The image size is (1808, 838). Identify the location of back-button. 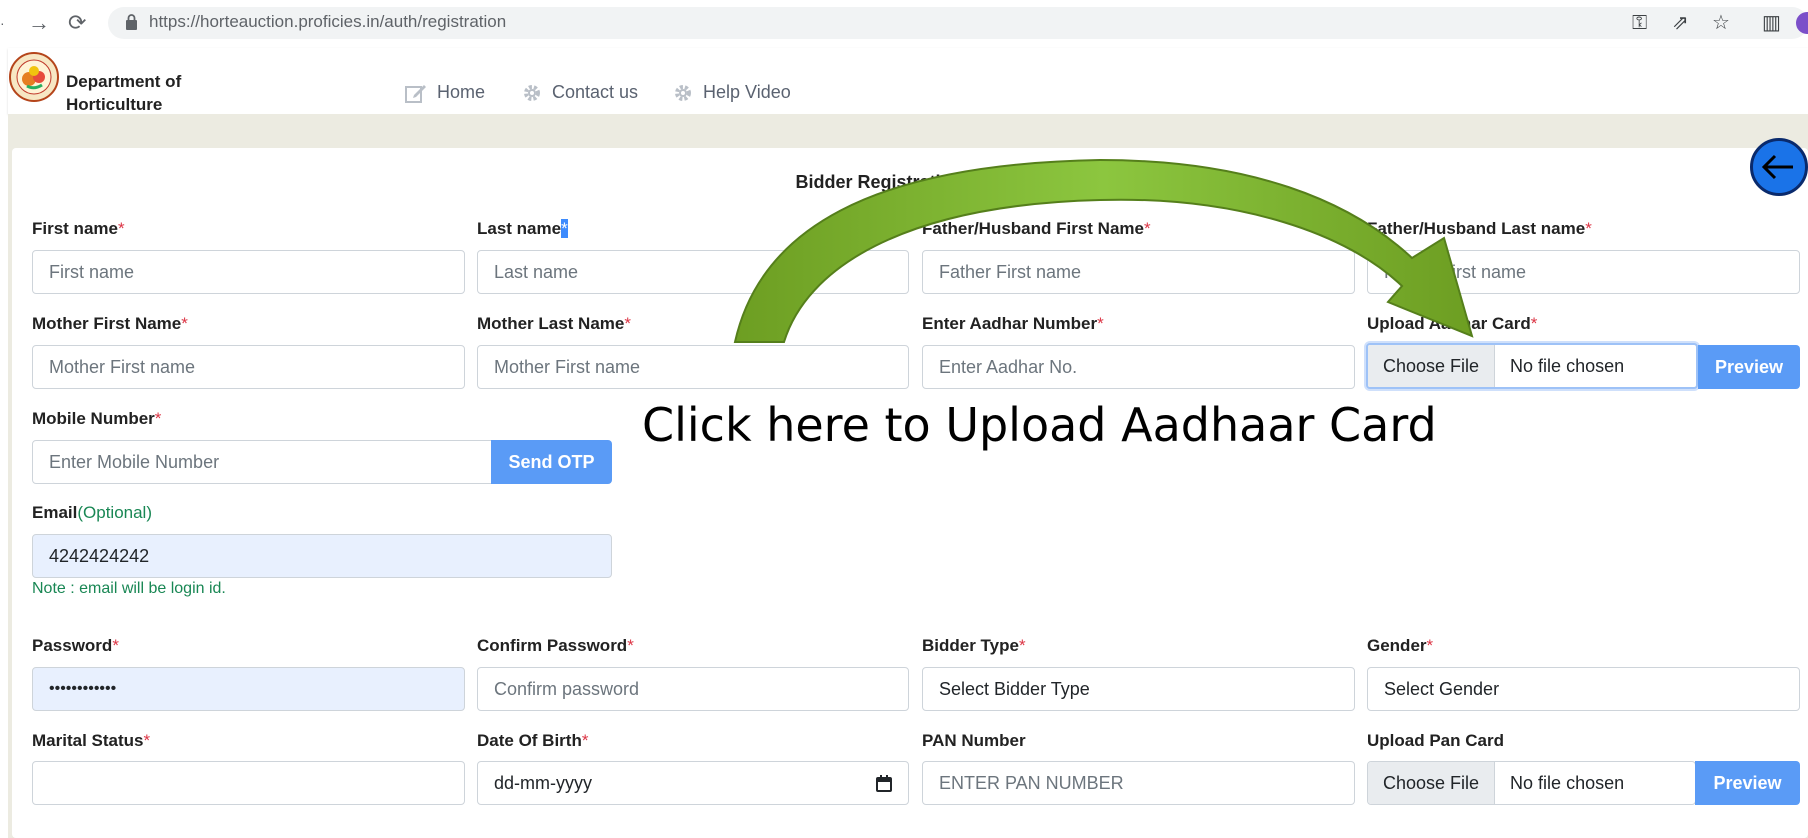
(1779, 167).